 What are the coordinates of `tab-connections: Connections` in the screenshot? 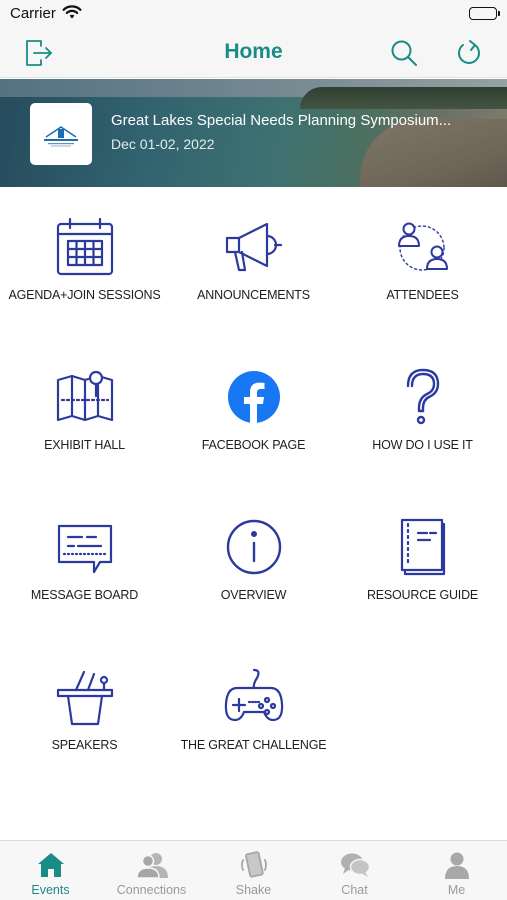 It's located at (151, 870).